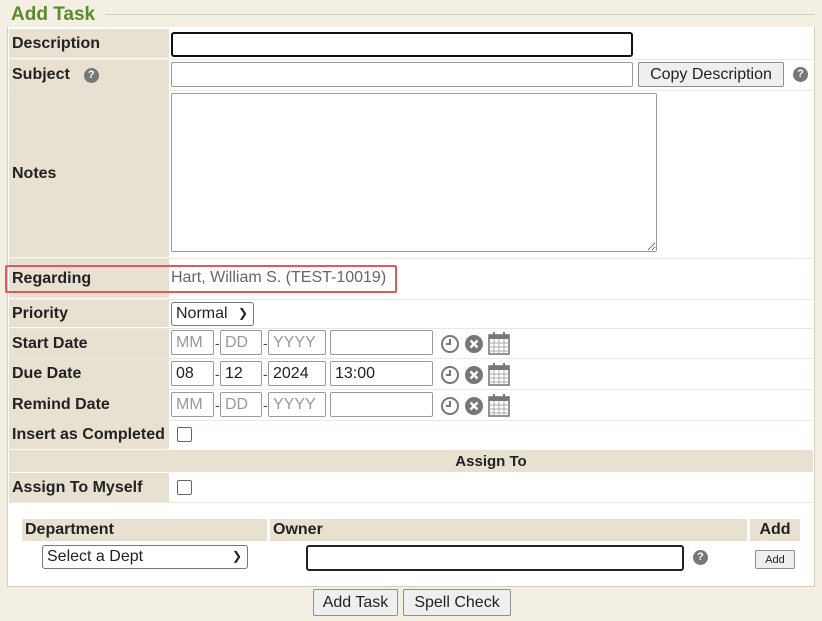 This screenshot has width=822, height=621. What do you see at coordinates (241, 373) in the screenshot?
I see `due-date-day` at bounding box center [241, 373].